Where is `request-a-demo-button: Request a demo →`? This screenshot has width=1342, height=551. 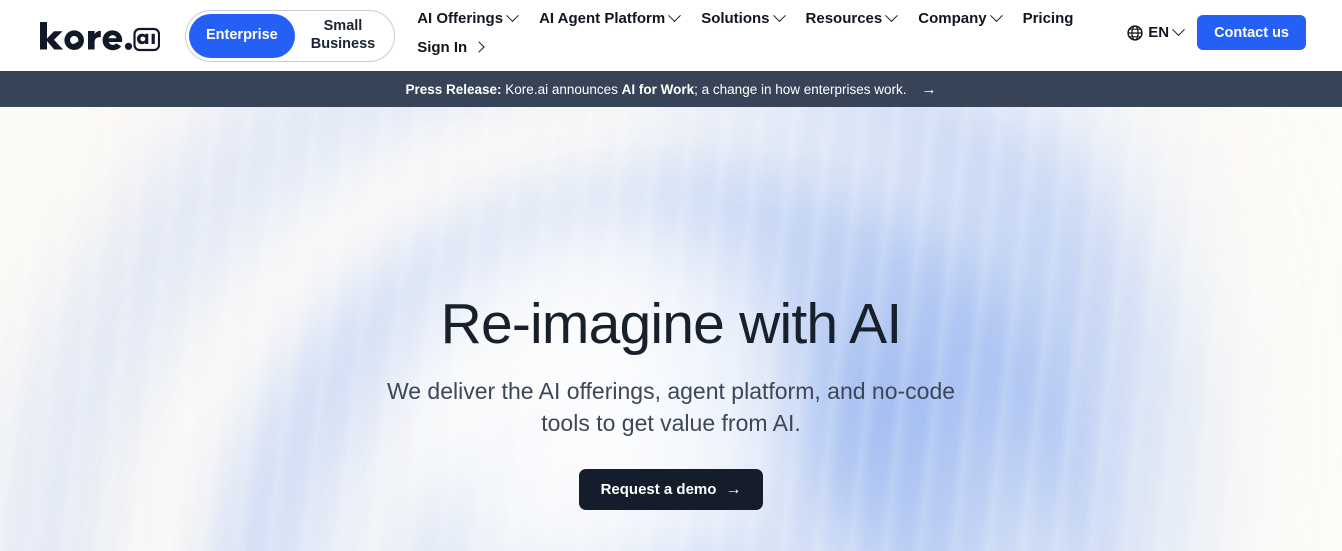
request-a-demo-button: Request a demo → is located at coordinates (671, 490).